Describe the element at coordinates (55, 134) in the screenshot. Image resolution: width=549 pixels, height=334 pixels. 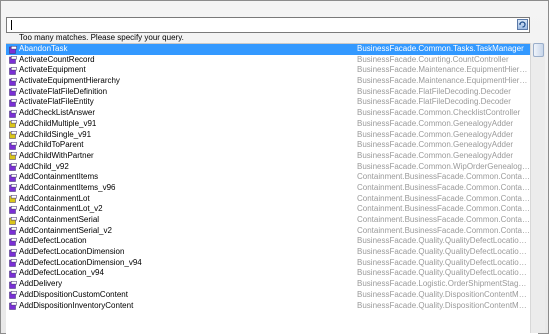
I see `item-name: AddChildSingle_v91` at that location.